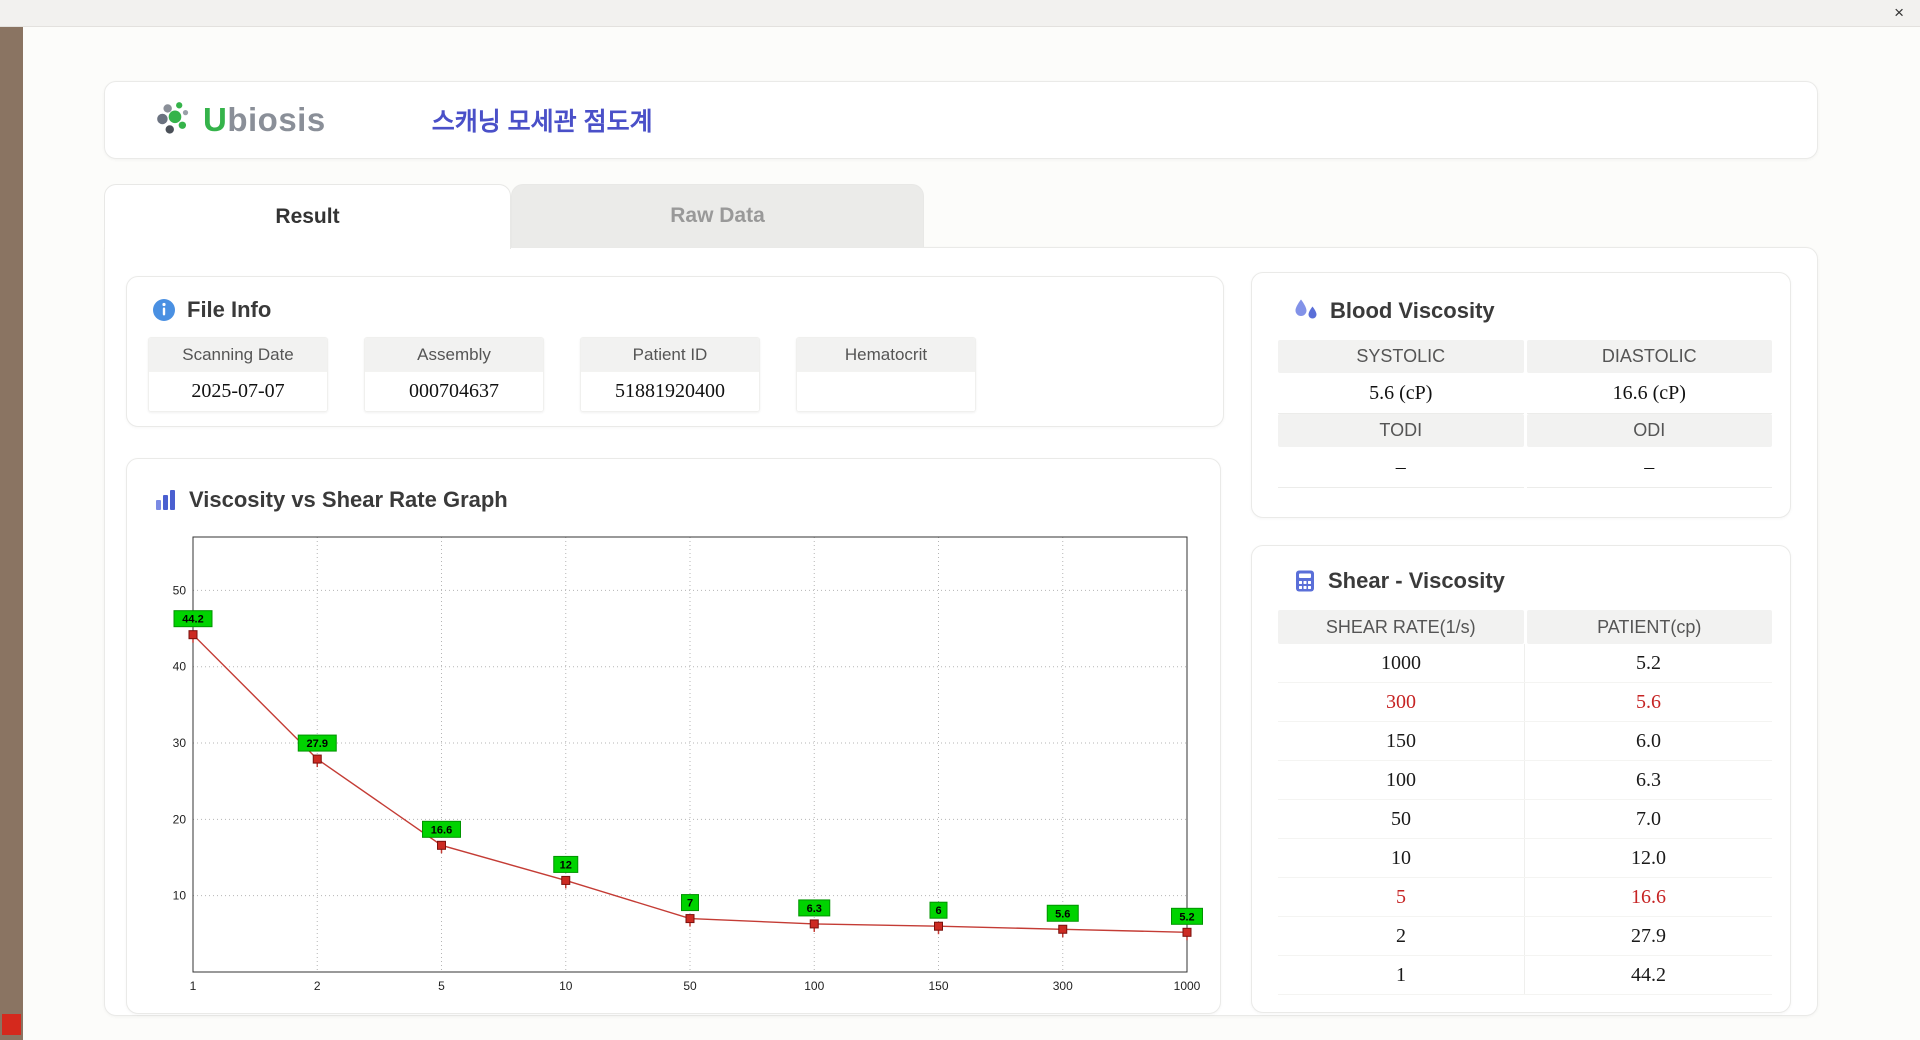  Describe the element at coordinates (1401, 819) in the screenshot. I see `shear-rate-value: 50` at that location.